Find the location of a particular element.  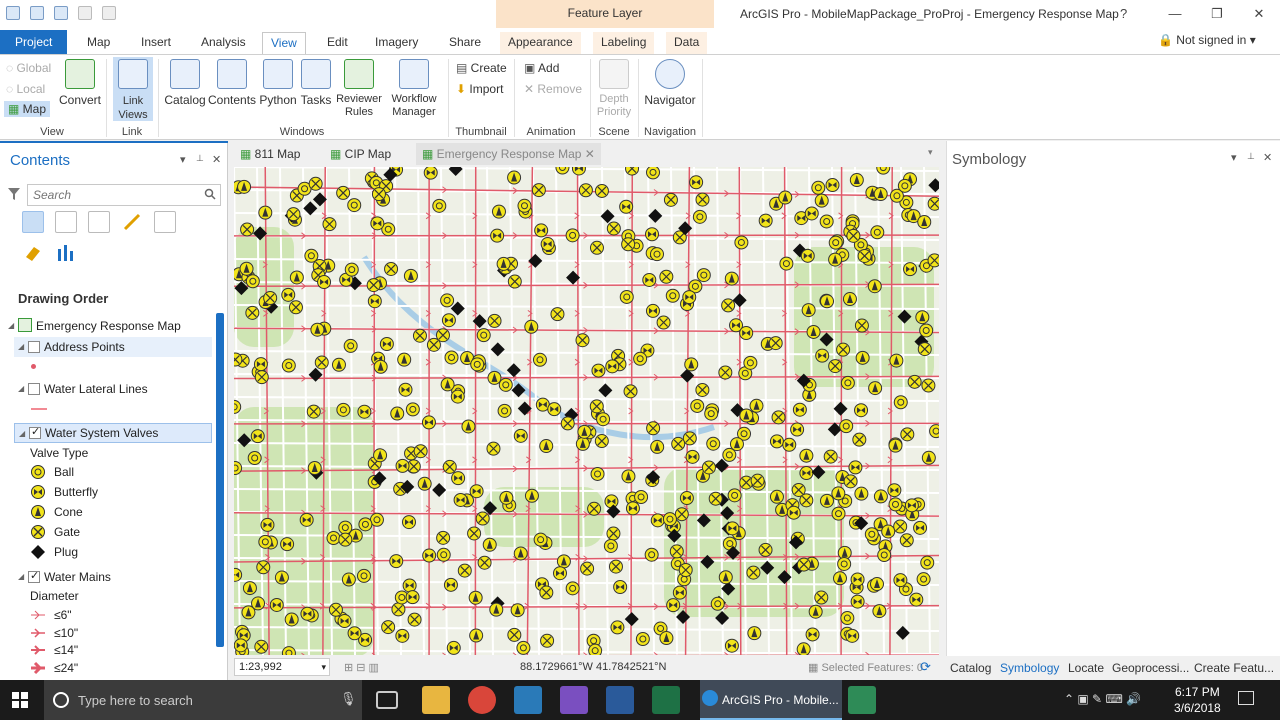

microphone-icon: 🎙 is located at coordinates (348, 699).